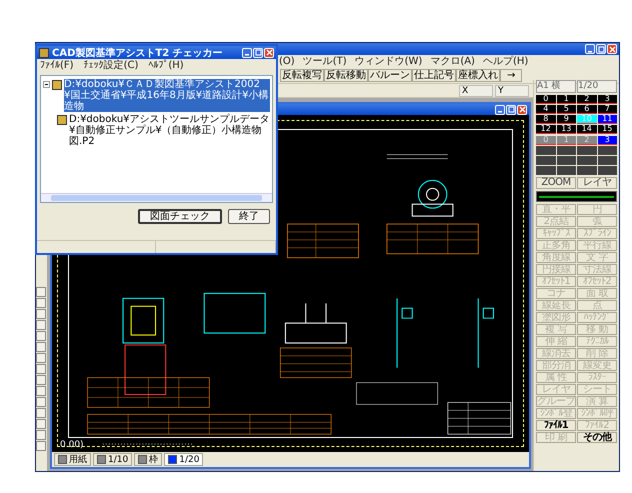  I want to click on menu-item: (O), so click(287, 62).